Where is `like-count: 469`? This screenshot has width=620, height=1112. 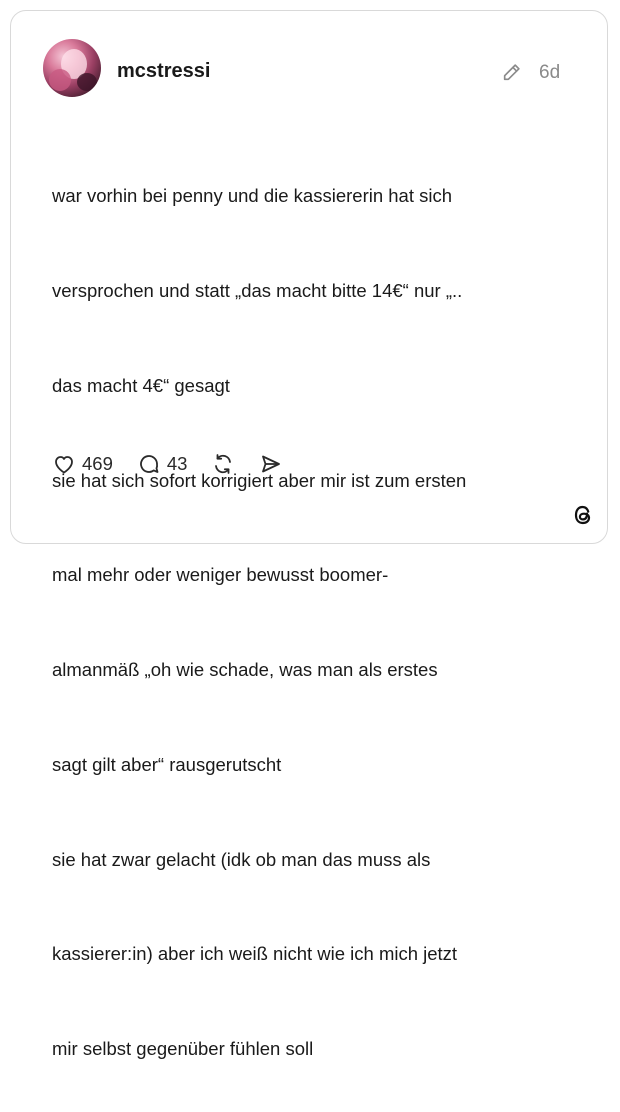
like-count: 469 is located at coordinates (97, 463).